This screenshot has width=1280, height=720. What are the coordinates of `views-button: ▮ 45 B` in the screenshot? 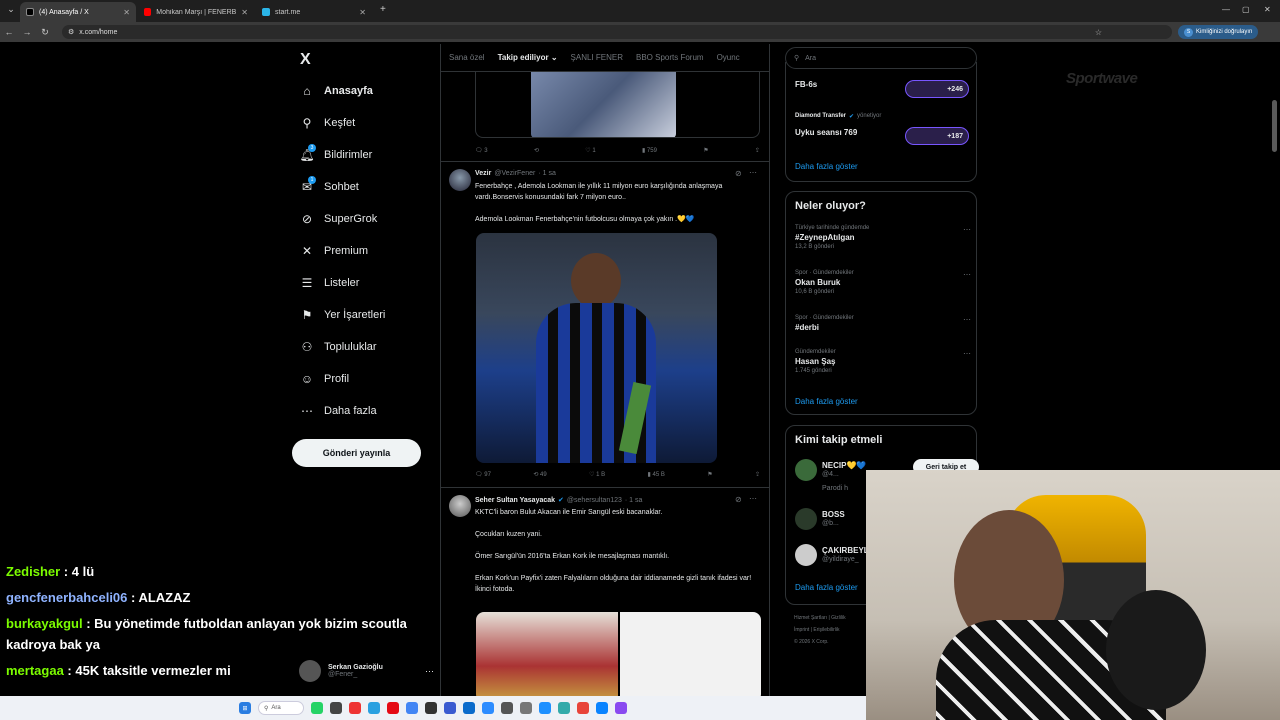 It's located at (656, 474).